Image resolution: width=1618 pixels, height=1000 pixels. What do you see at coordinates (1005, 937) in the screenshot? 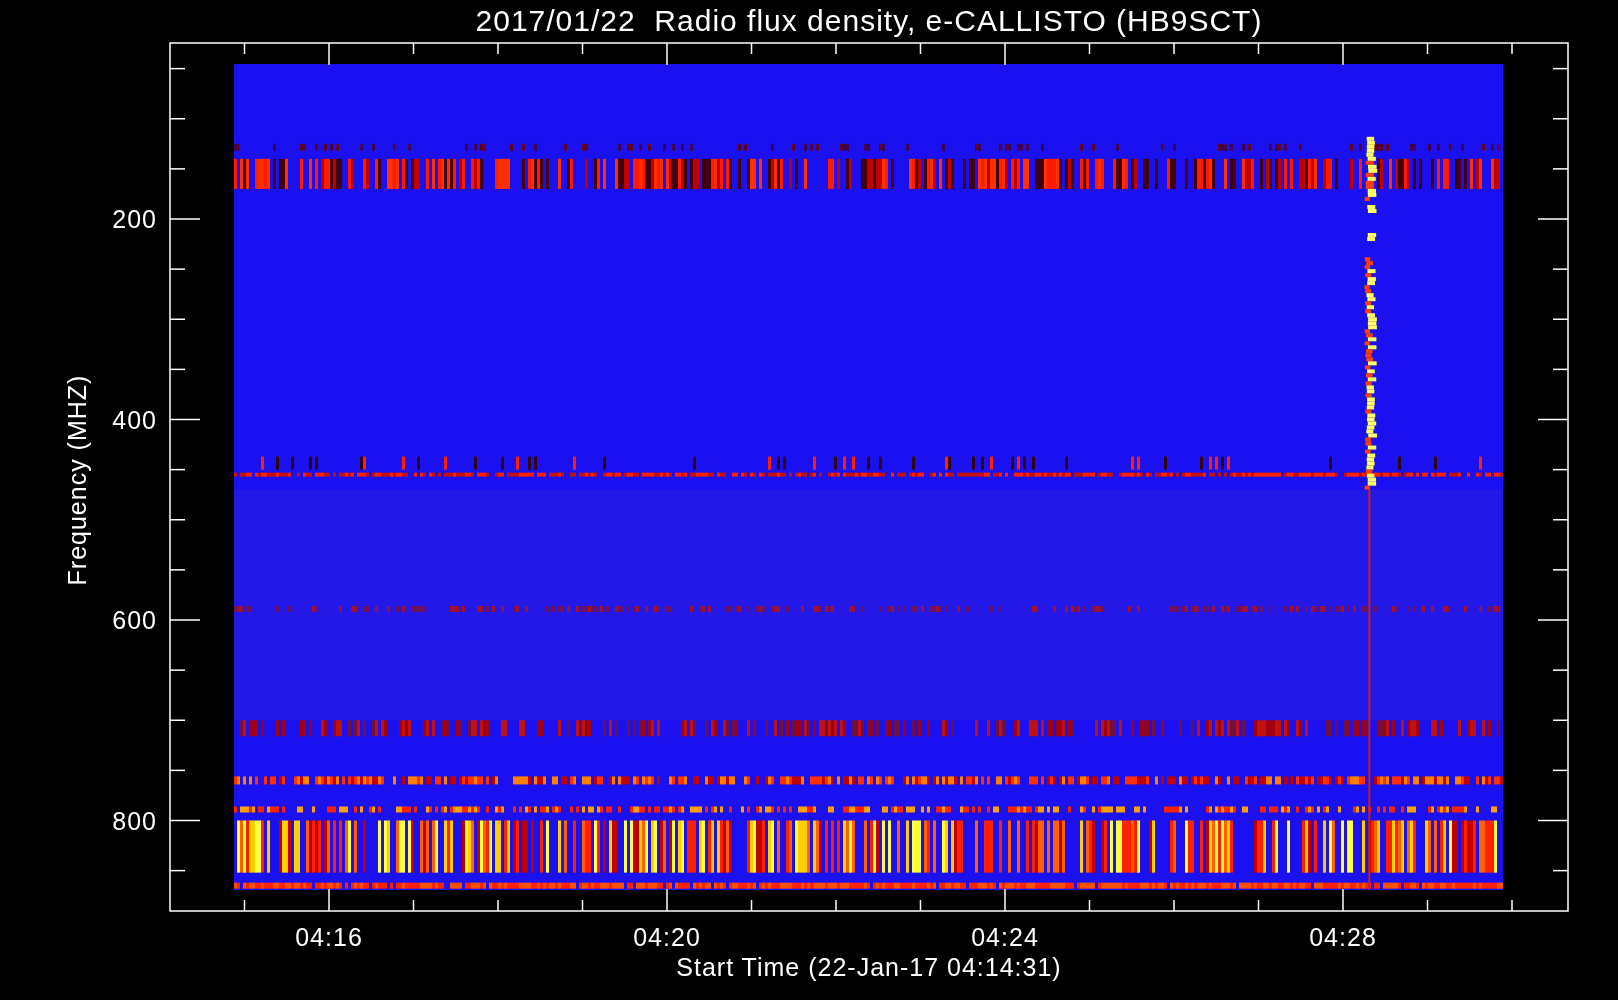
I see `x-tick-label: 04:24` at bounding box center [1005, 937].